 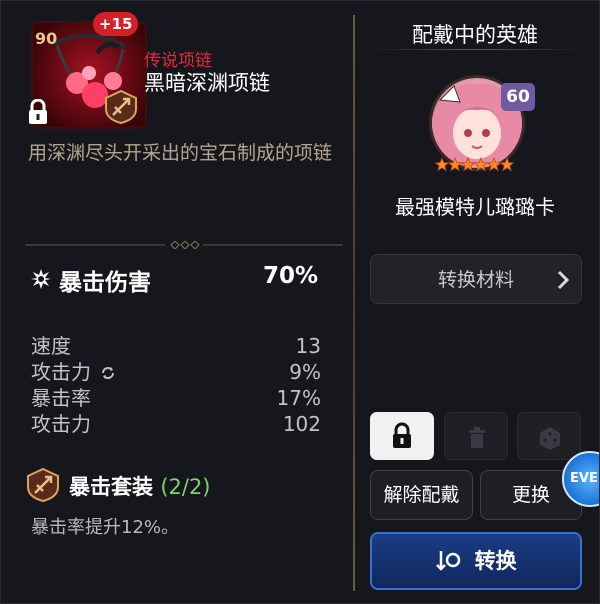 What do you see at coordinates (354, 303) in the screenshot?
I see `panel-divider` at bounding box center [354, 303].